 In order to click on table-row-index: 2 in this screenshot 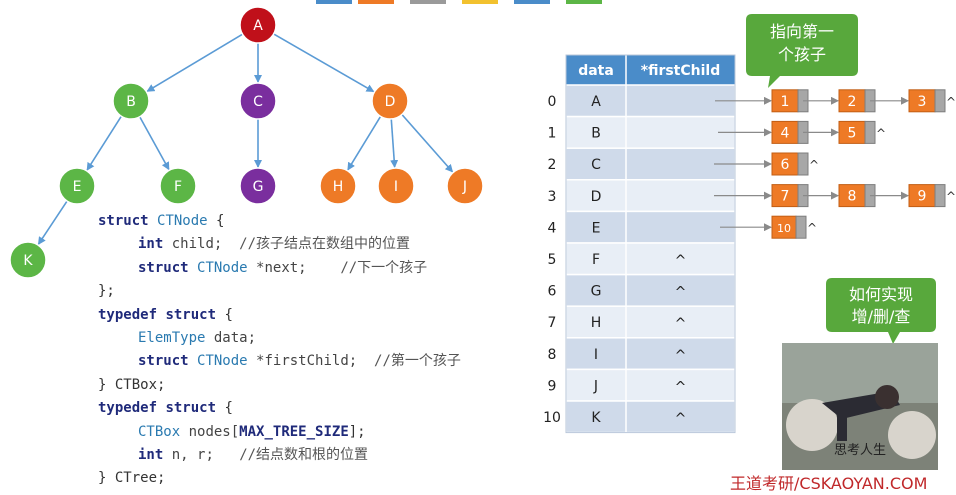, I will do `click(552, 165)`.